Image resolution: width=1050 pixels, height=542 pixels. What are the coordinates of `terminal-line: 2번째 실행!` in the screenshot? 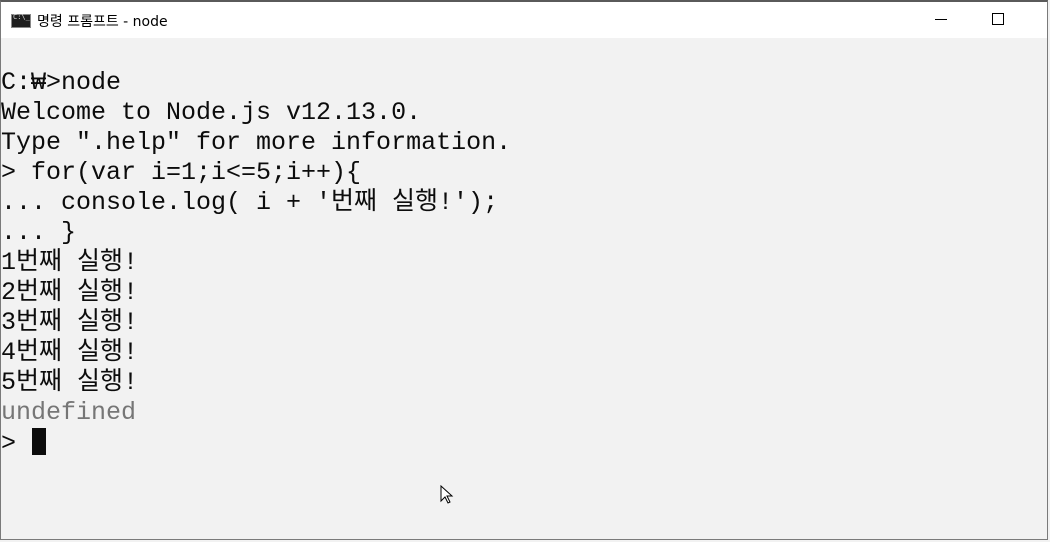 It's located at (70, 292).